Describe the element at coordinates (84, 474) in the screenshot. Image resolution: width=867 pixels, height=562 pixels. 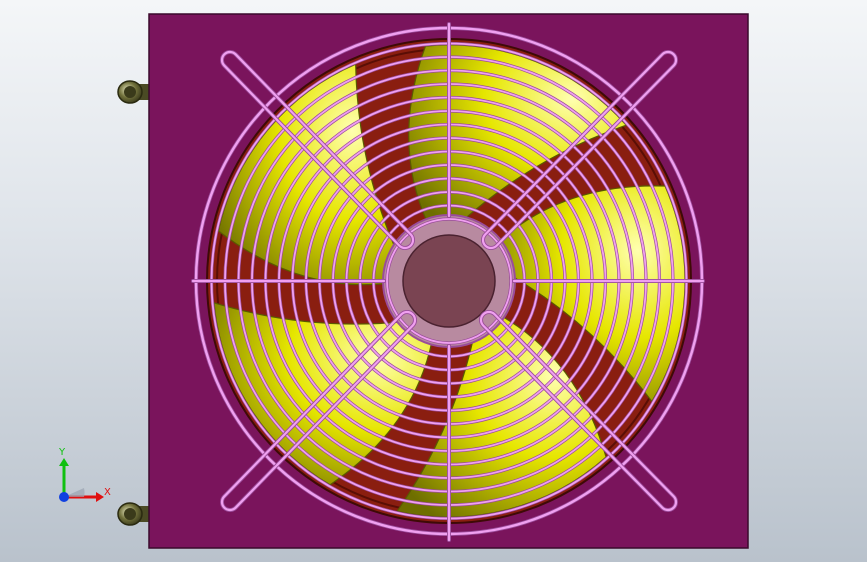
I see `xyz-triad-icon: X Y` at that location.